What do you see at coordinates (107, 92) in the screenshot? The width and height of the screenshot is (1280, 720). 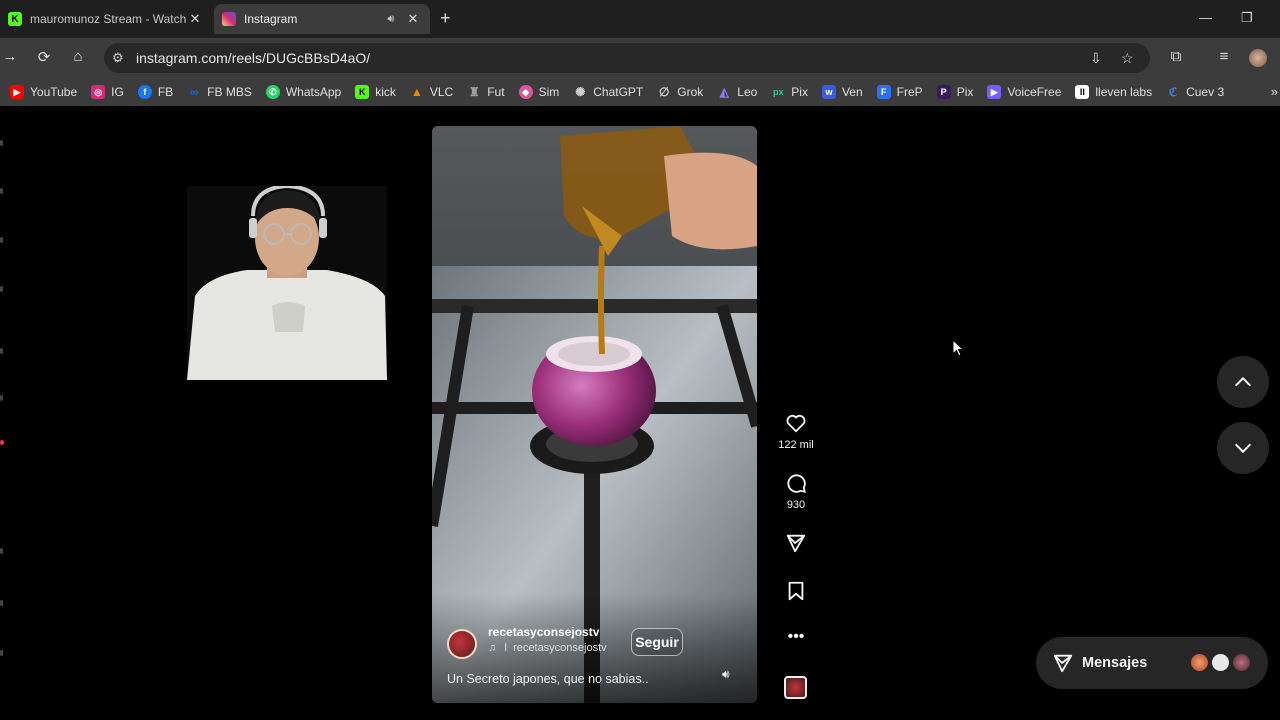 I see `bookmark-ig: ◎ IG` at bounding box center [107, 92].